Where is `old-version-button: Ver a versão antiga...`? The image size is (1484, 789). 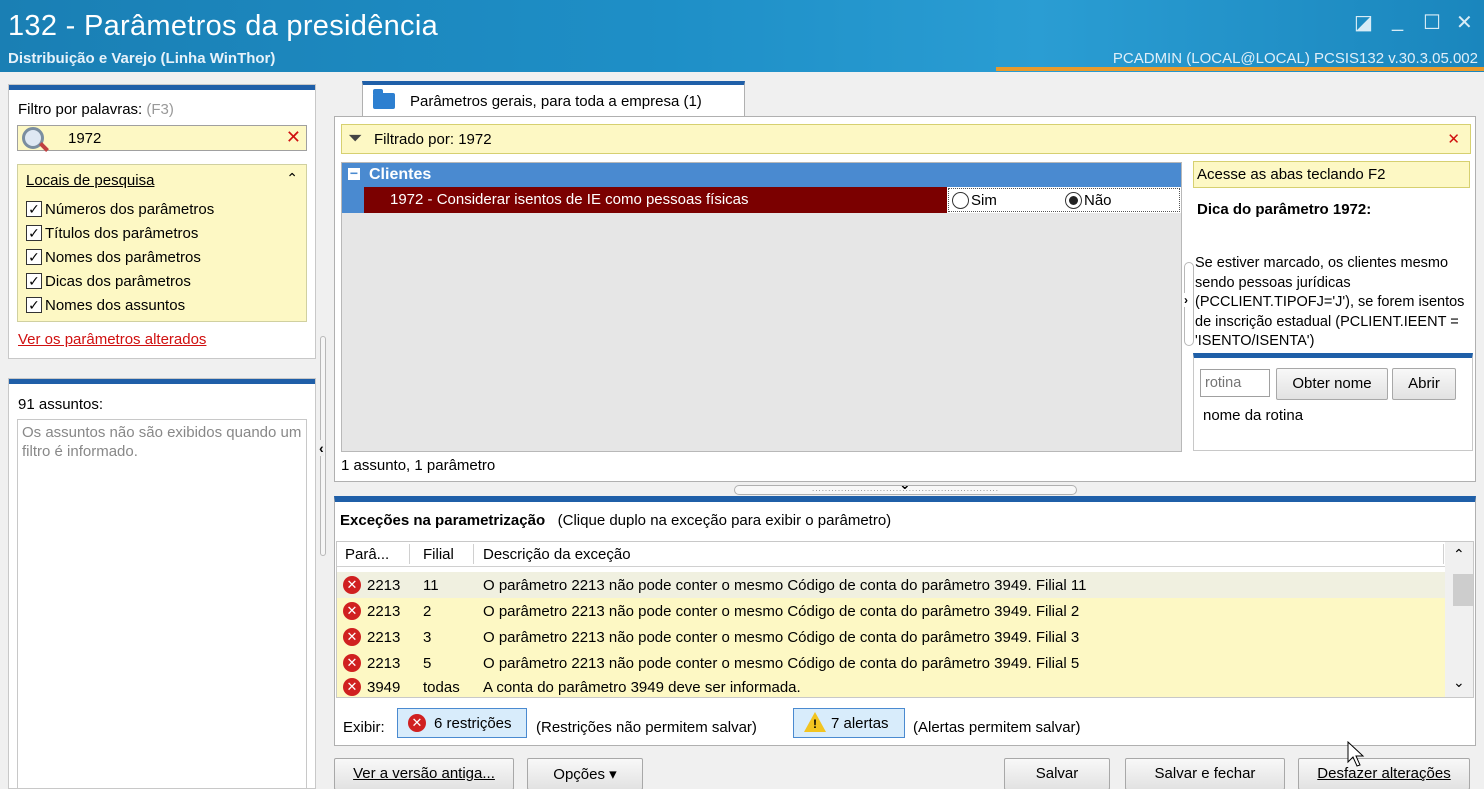
old-version-button: Ver a versão antiga... is located at coordinates (424, 773).